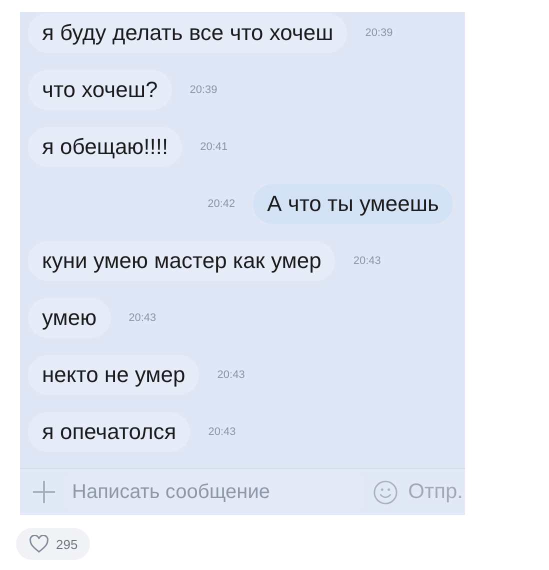 This screenshot has width=549, height=570. Describe the element at coordinates (100, 90) in the screenshot. I see `message-bubble: что хочеш?` at that location.